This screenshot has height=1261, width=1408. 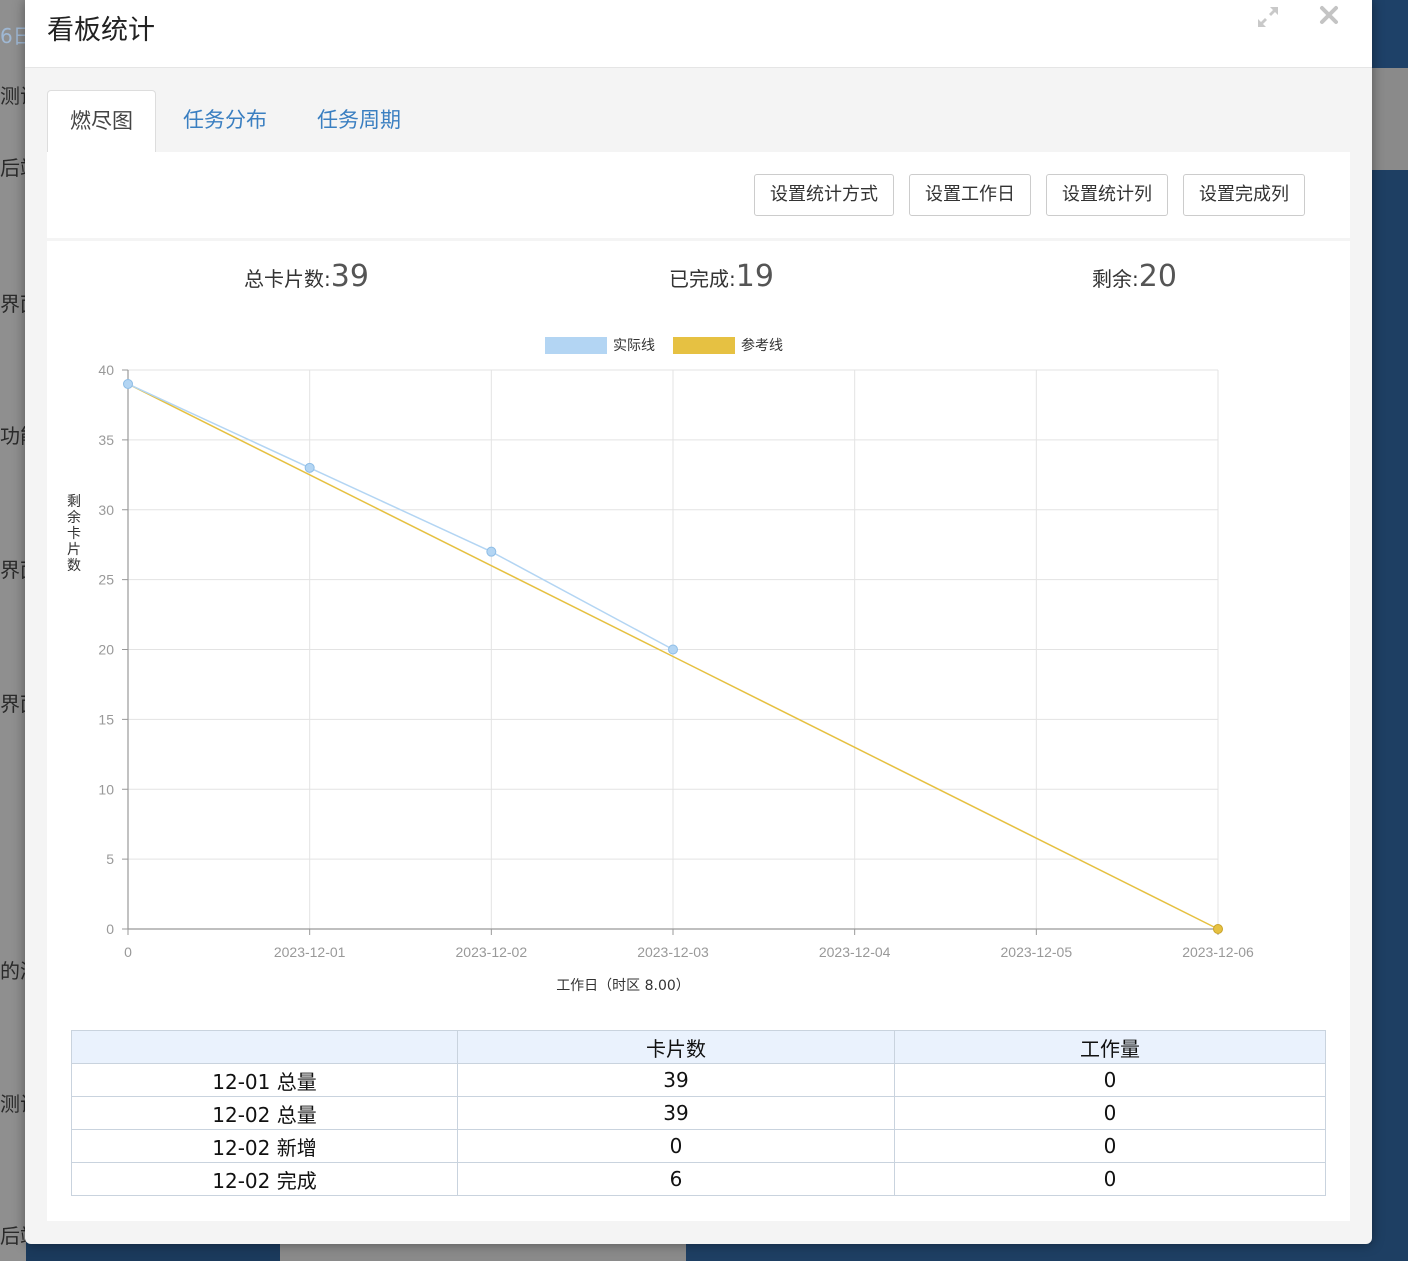 What do you see at coordinates (110, 859) in the screenshot?
I see `y-tick-label: 5` at bounding box center [110, 859].